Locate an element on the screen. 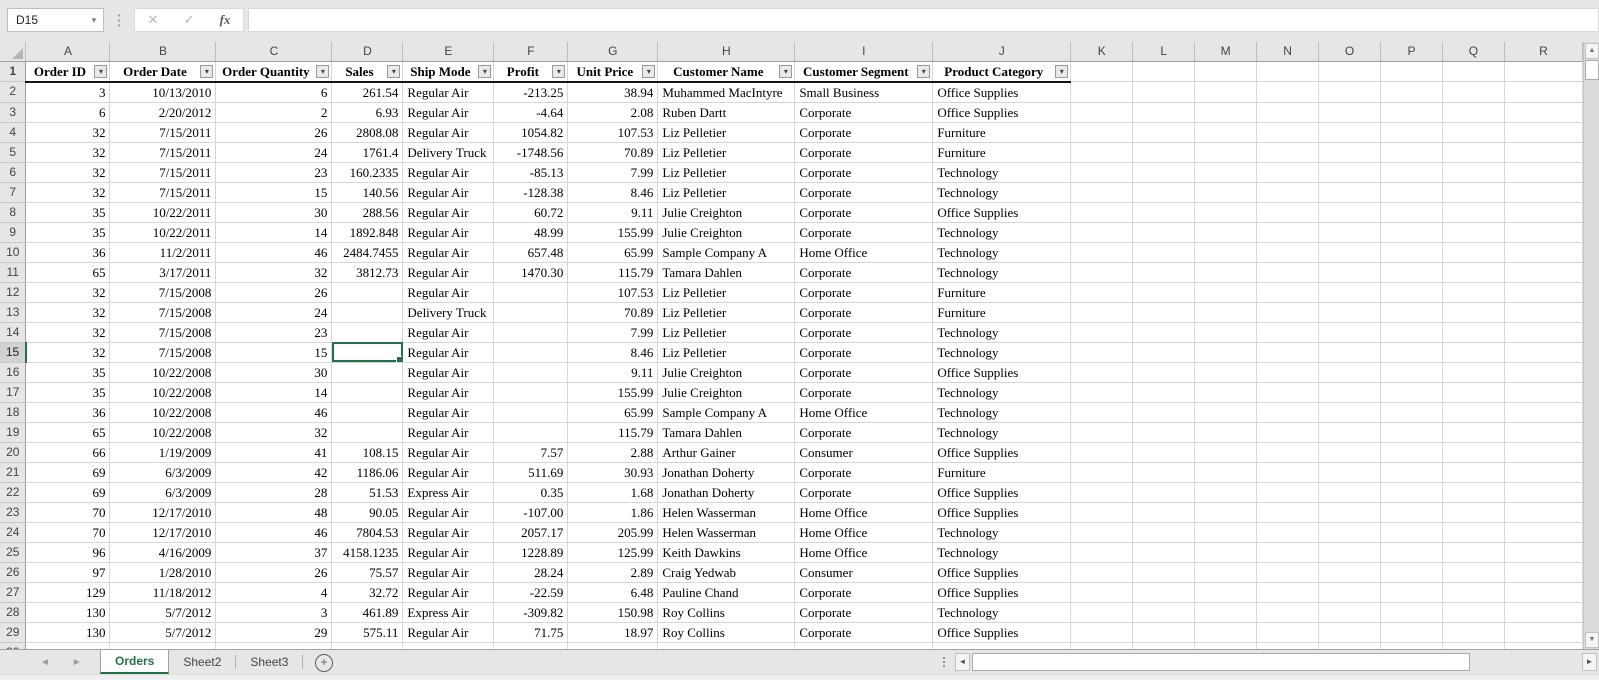 The image size is (1599, 680). cell-R16 is located at coordinates (1543, 372).